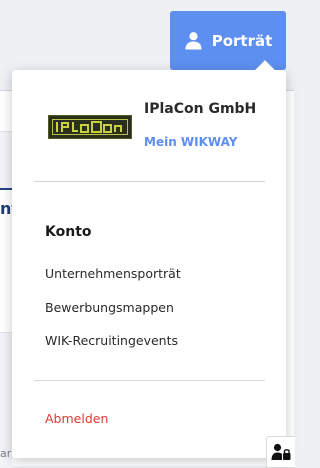 The height and width of the screenshot is (468, 320). What do you see at coordinates (6, 160) in the screenshot?
I see `background-panel` at bounding box center [6, 160].